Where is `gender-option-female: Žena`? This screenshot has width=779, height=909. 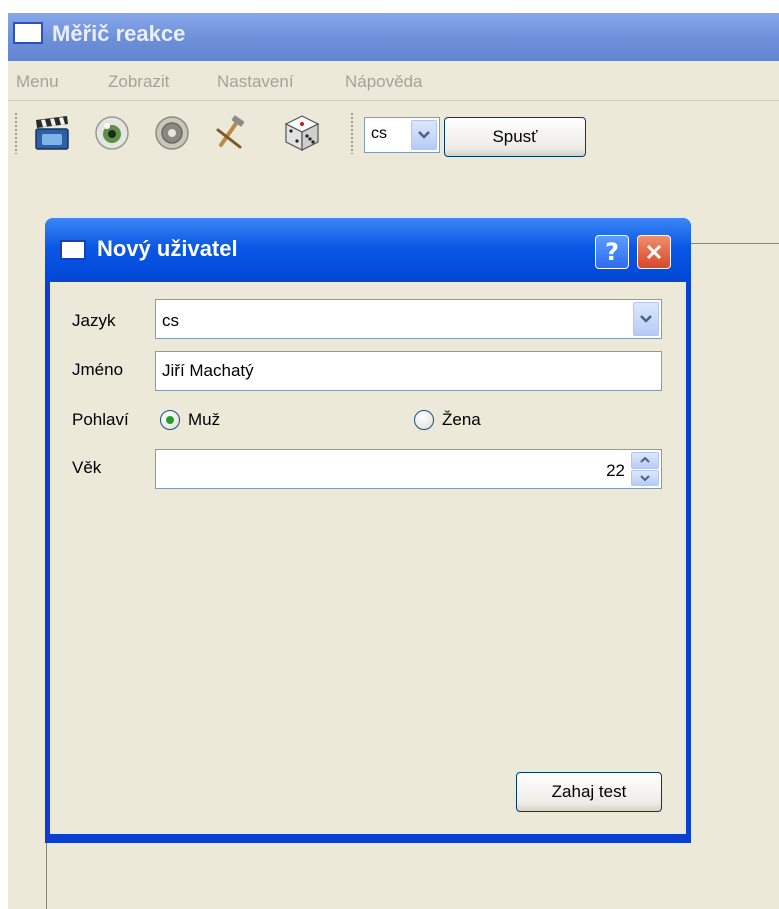
gender-option-female: Žena is located at coordinates (461, 419).